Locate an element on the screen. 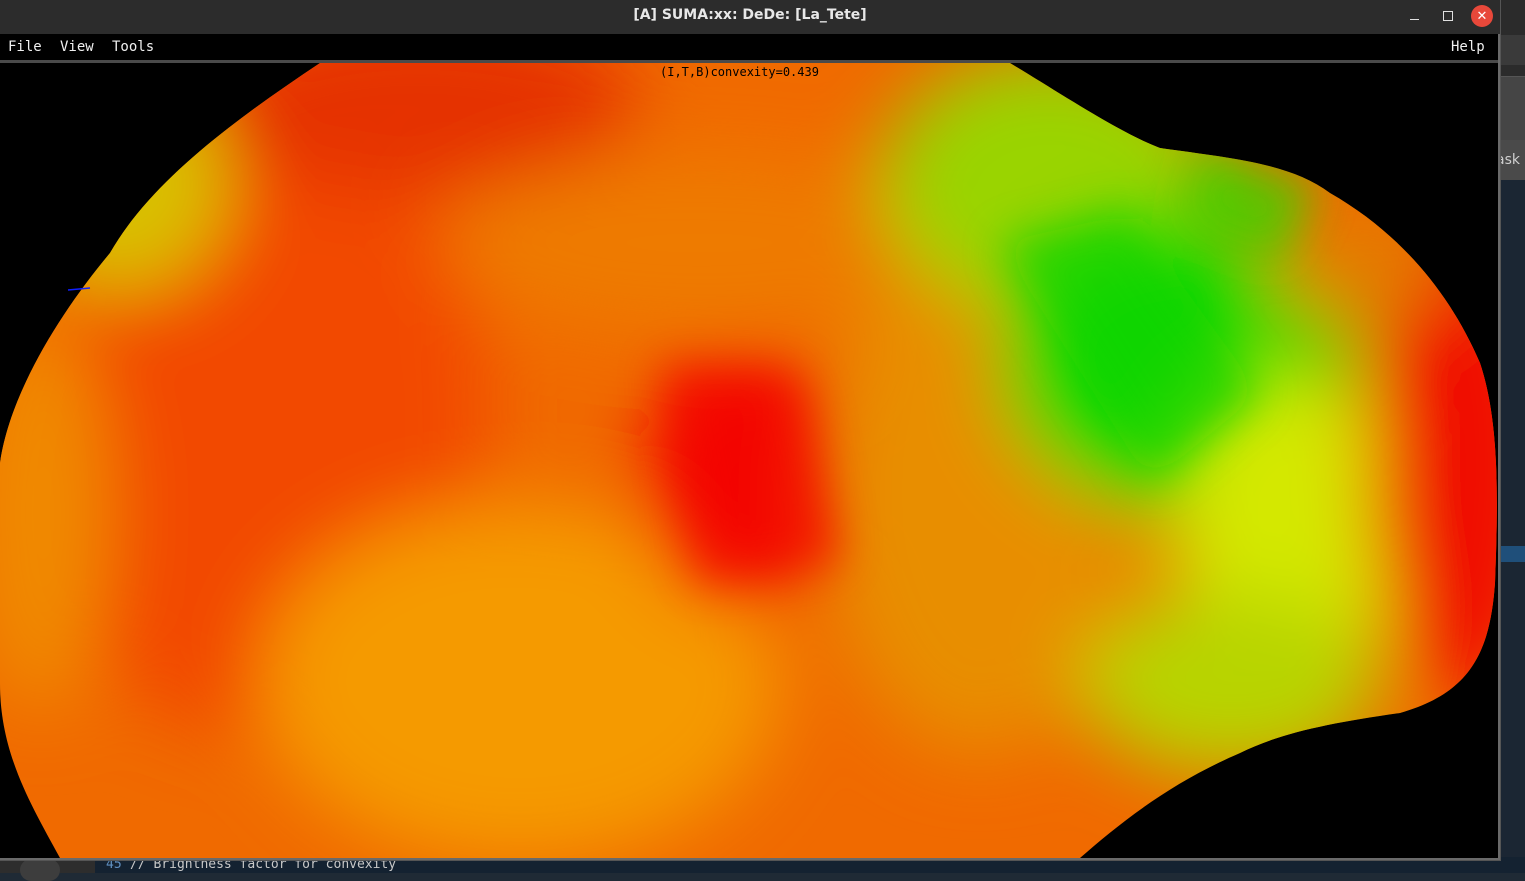 Image resolution: width=1525 pixels, height=881 pixels. background-app-toolbar is located at coordinates (1512, 50).